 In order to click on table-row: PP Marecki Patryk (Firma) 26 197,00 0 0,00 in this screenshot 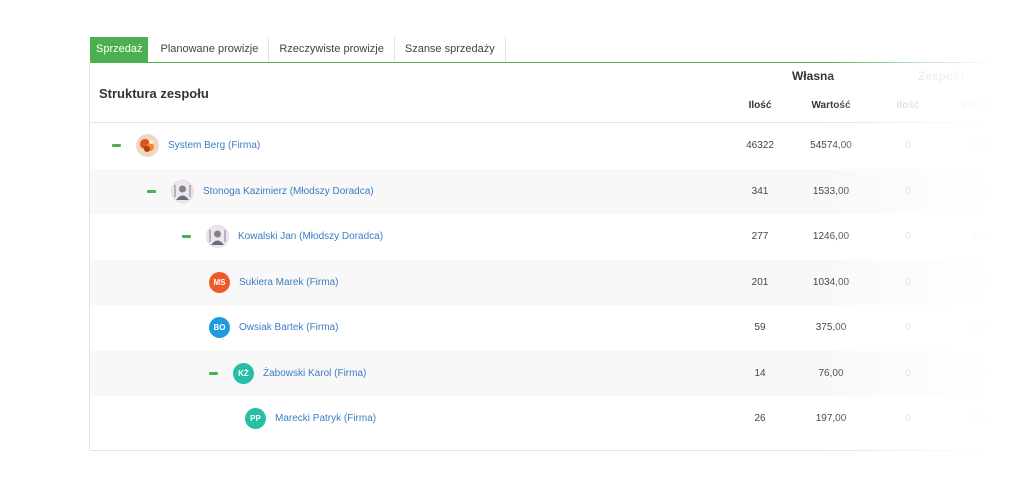, I will do `click(557, 419)`.